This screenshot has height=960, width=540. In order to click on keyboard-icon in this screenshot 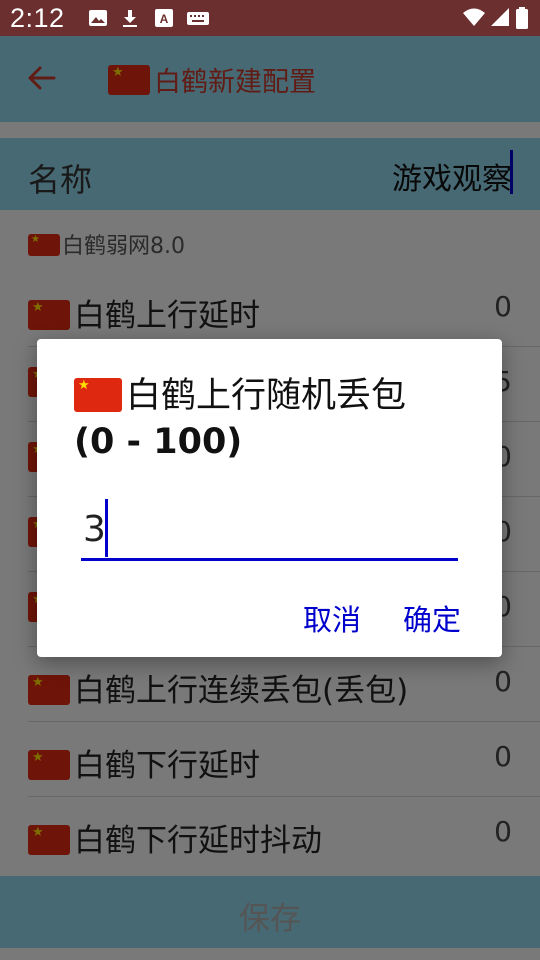, I will do `click(198, 18)`.